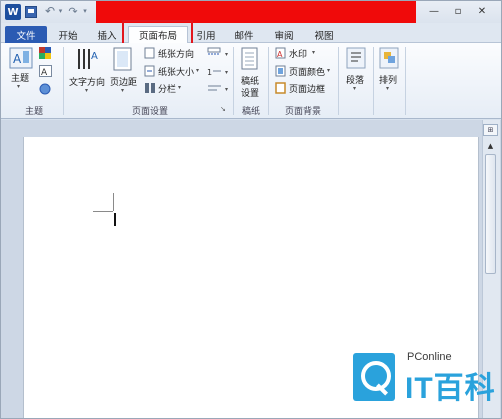  What do you see at coordinates (215, 71) in the screenshot?
I see `line-numbers-icon: 1` at bounding box center [215, 71].